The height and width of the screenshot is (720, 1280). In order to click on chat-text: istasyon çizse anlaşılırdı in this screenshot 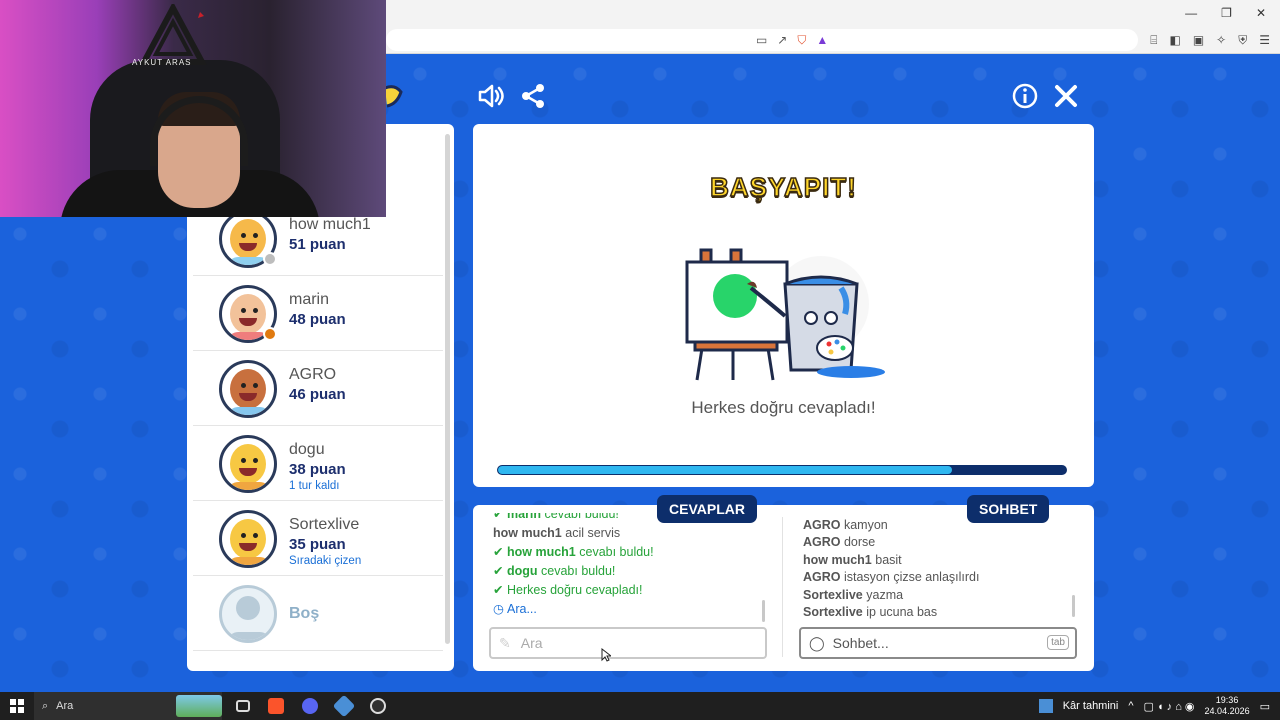, I will do `click(911, 577)`.